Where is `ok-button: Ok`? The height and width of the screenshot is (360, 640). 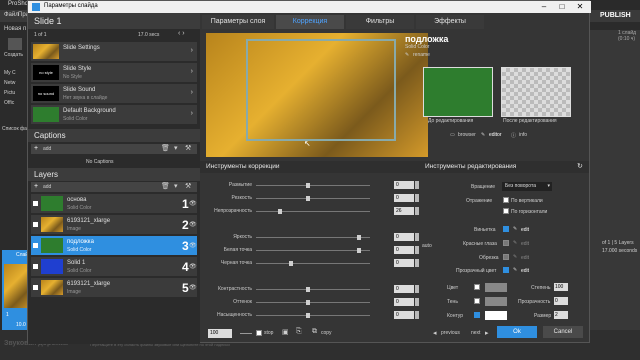
ok-button: Ok is located at coordinates (517, 332).